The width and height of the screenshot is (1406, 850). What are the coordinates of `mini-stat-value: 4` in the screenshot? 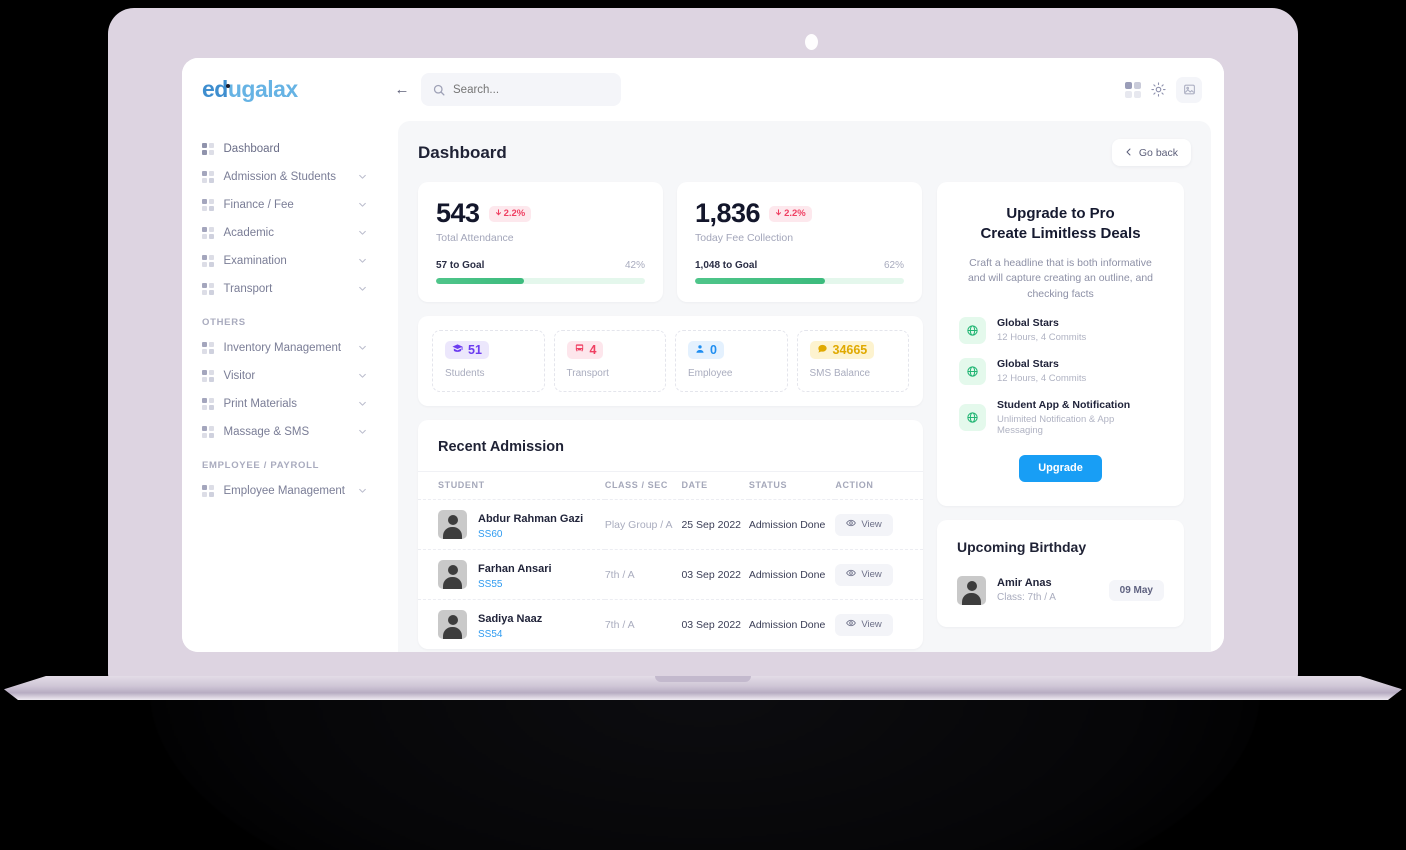 It's located at (593, 350).